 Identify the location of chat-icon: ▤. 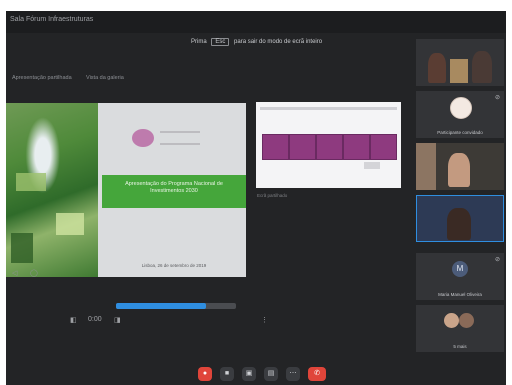
(271, 374).